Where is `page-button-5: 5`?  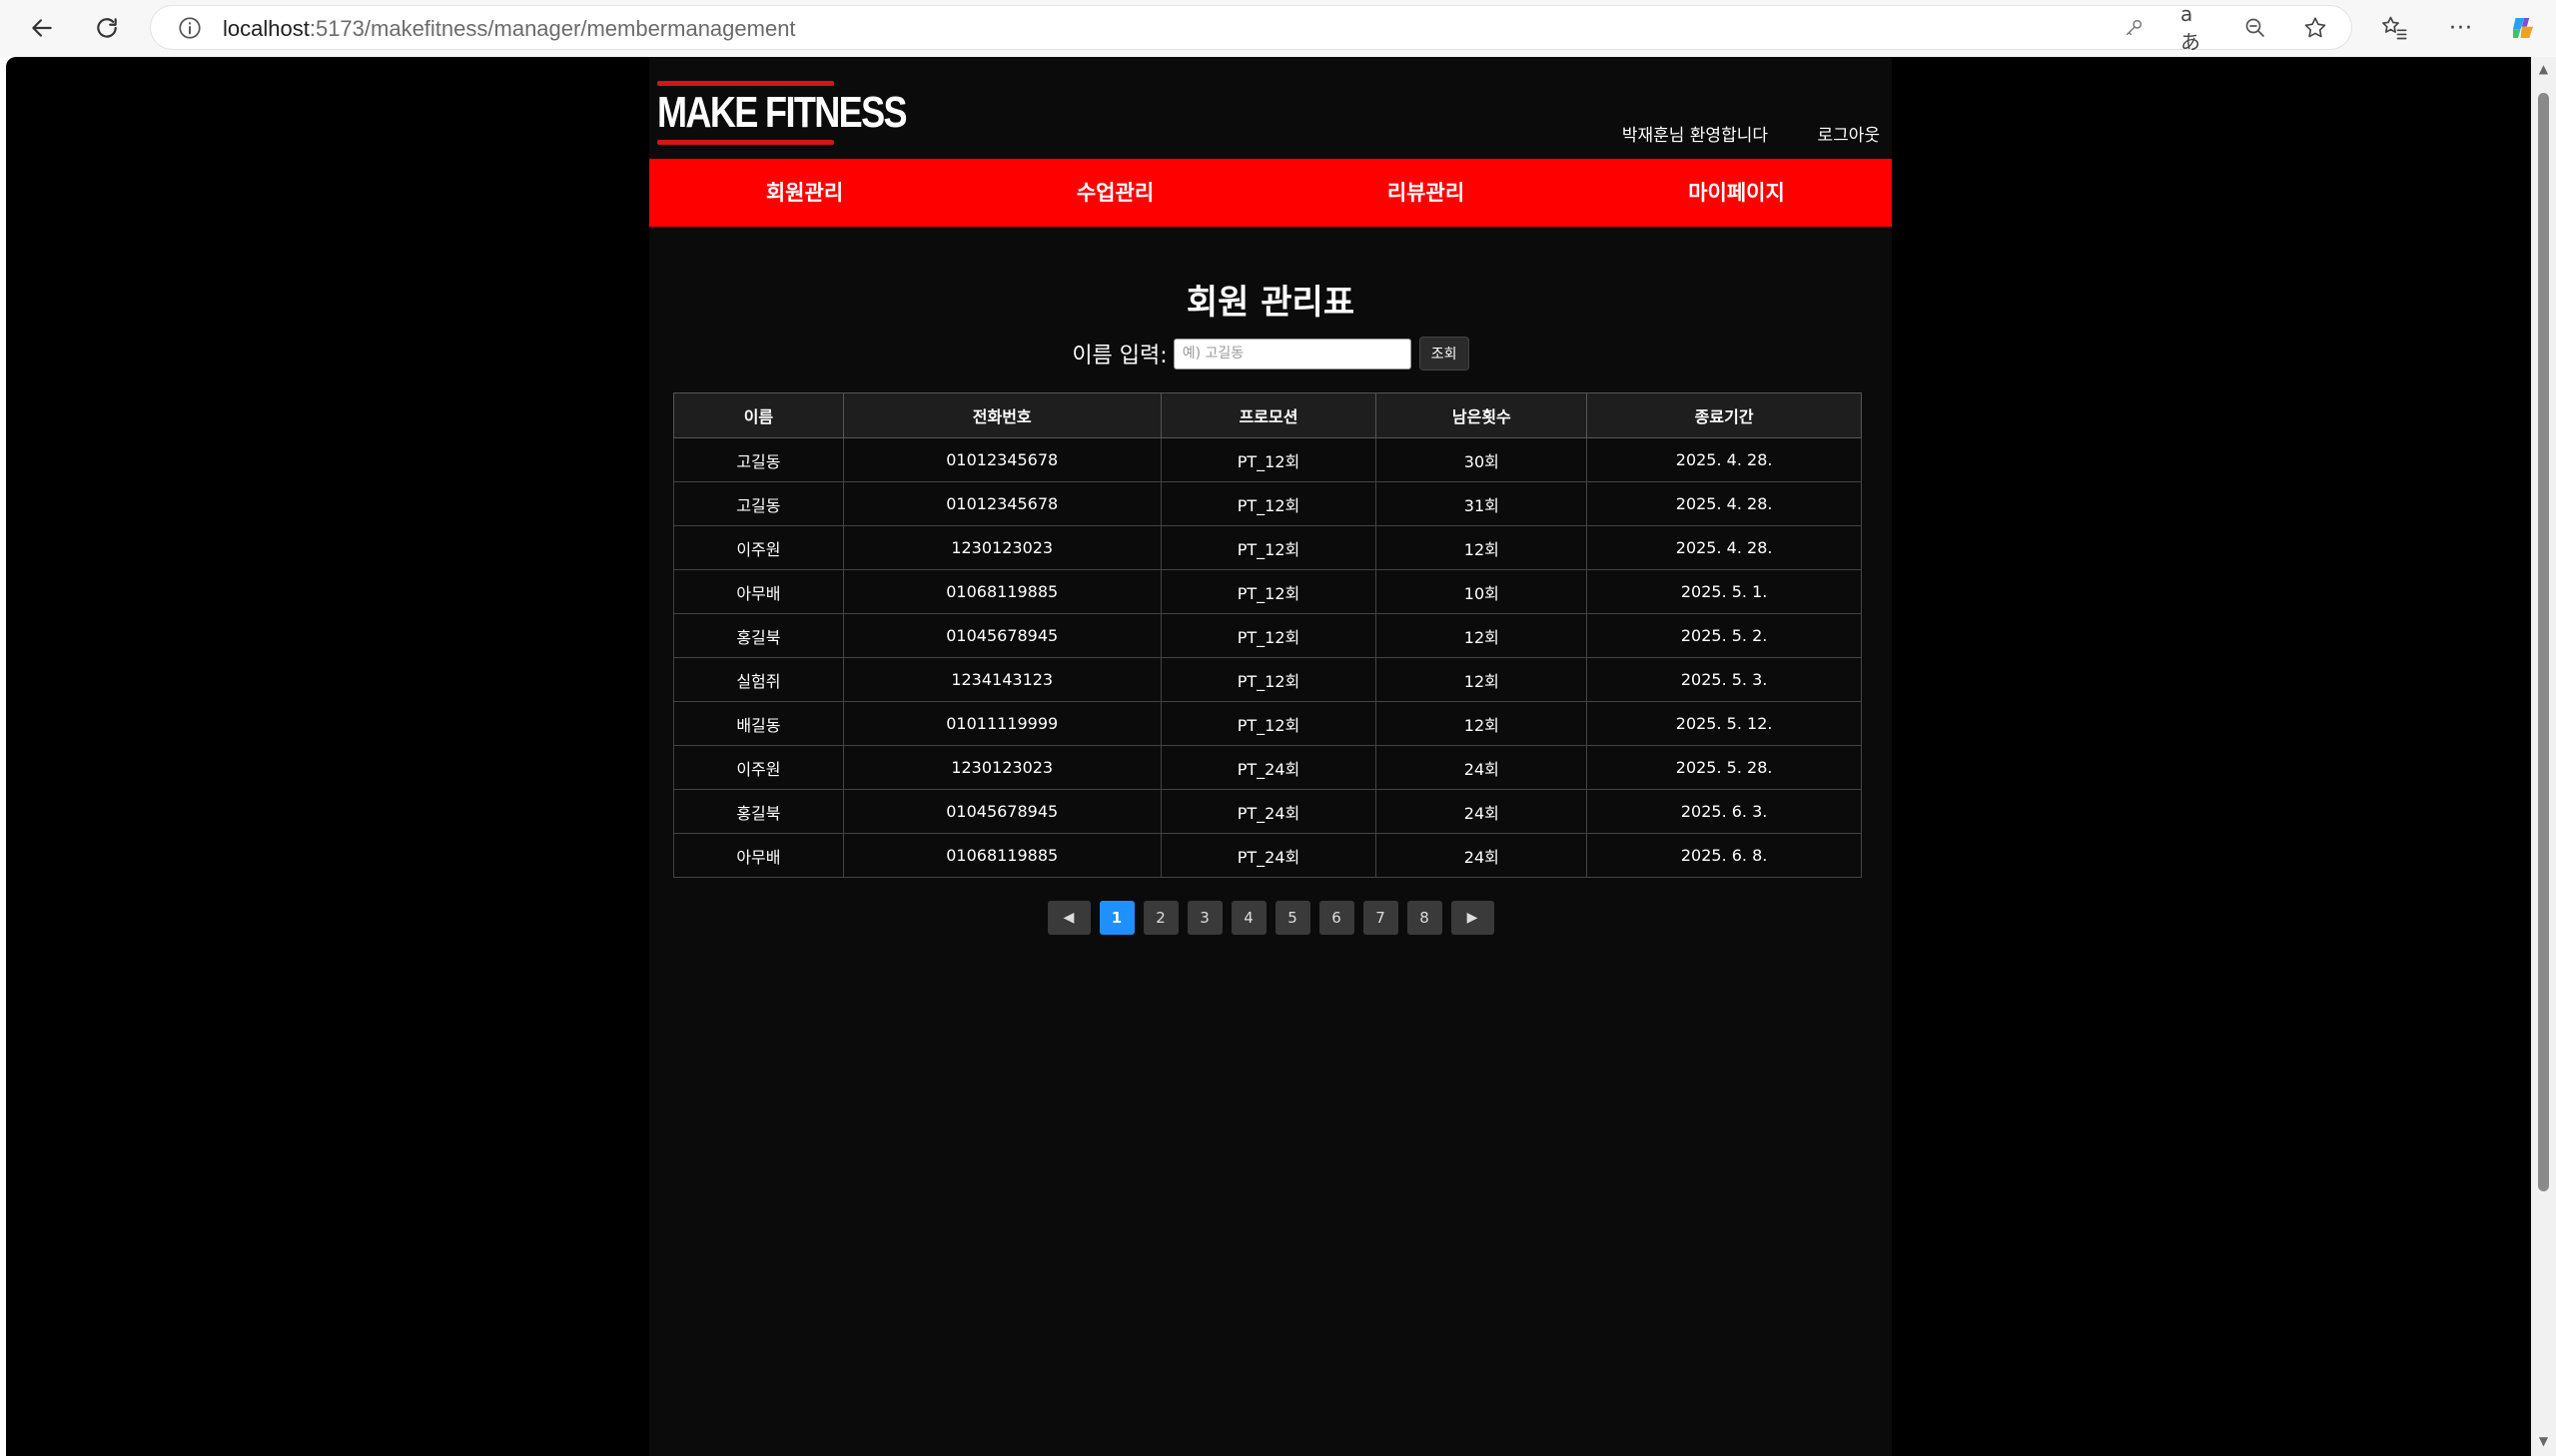 page-button-5: 5 is located at coordinates (1292, 918).